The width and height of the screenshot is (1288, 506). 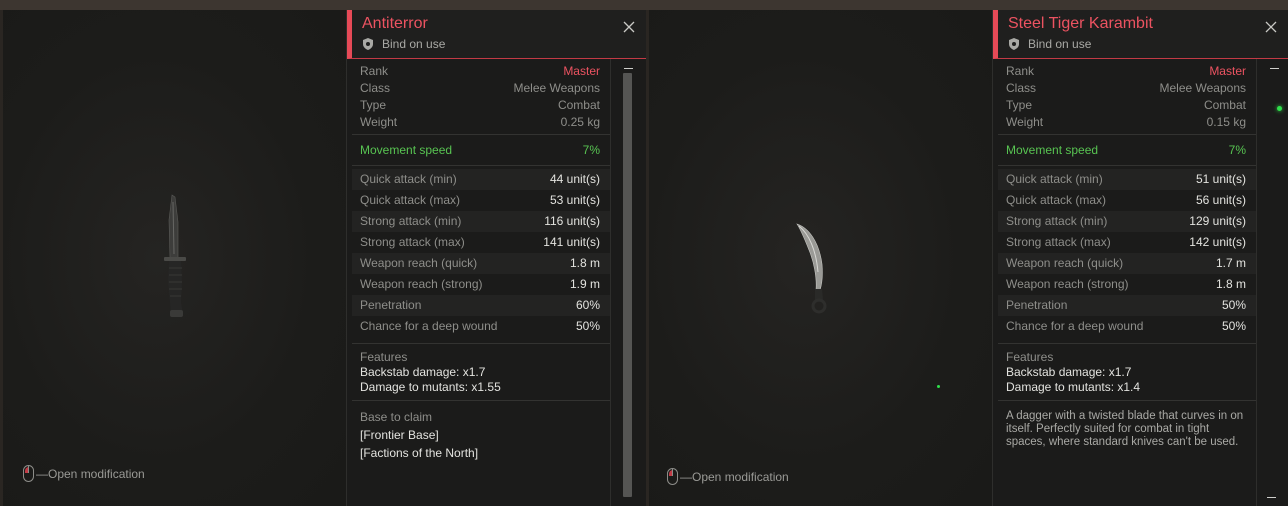 What do you see at coordinates (587, 305) in the screenshot?
I see `stat-value: 60%` at bounding box center [587, 305].